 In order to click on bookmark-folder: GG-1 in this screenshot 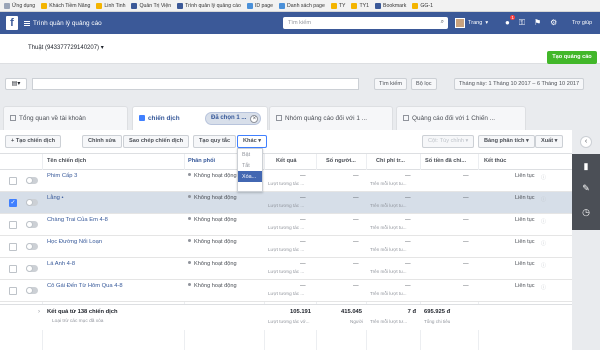, I will do `click(422, 5)`.